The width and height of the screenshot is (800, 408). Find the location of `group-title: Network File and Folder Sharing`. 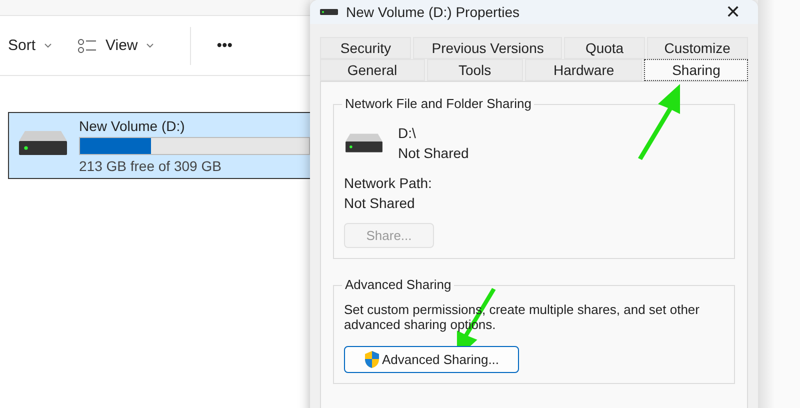

group-title: Network File and Folder Sharing is located at coordinates (438, 103).